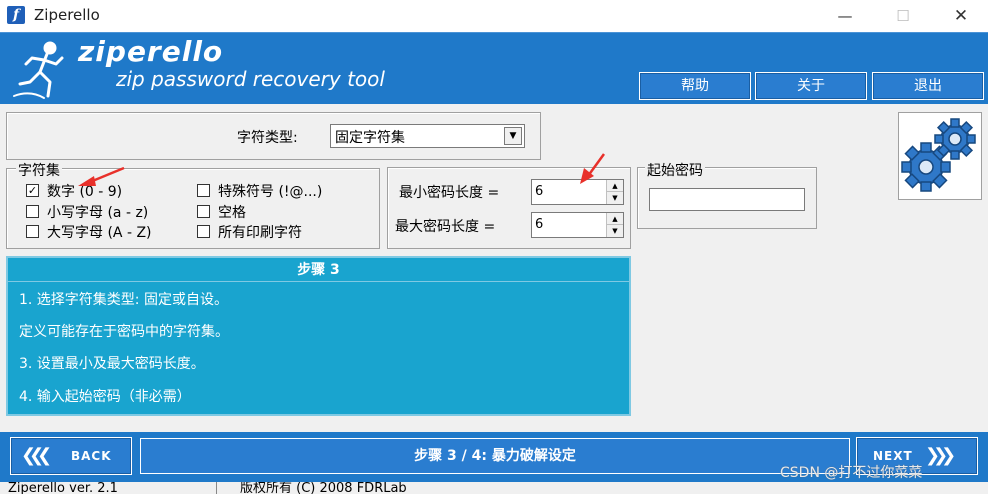  What do you see at coordinates (39, 170) in the screenshot?
I see `charset-legend: 字符集` at bounding box center [39, 170].